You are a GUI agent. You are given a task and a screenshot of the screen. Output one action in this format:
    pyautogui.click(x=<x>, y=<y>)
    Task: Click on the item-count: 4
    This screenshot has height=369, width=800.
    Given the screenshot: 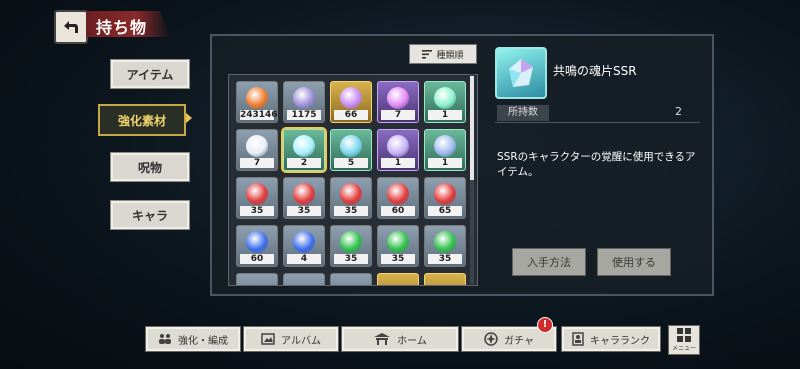 What is the action you would take?
    pyautogui.click(x=304, y=259)
    